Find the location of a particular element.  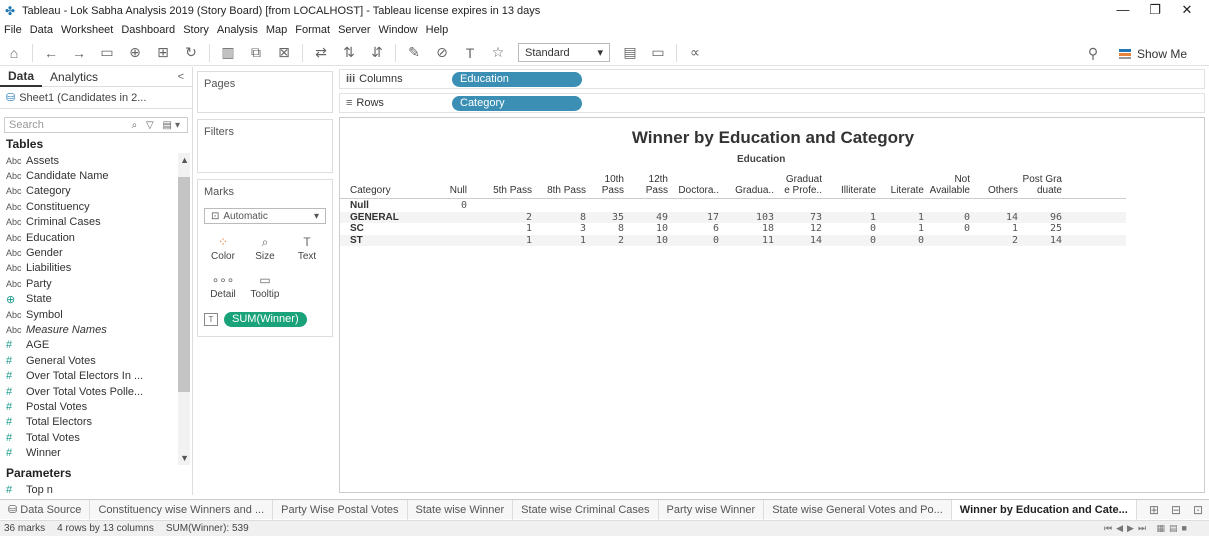

field-search-input: Search ⌕ ▽ ▤▾ is located at coordinates (96, 125).